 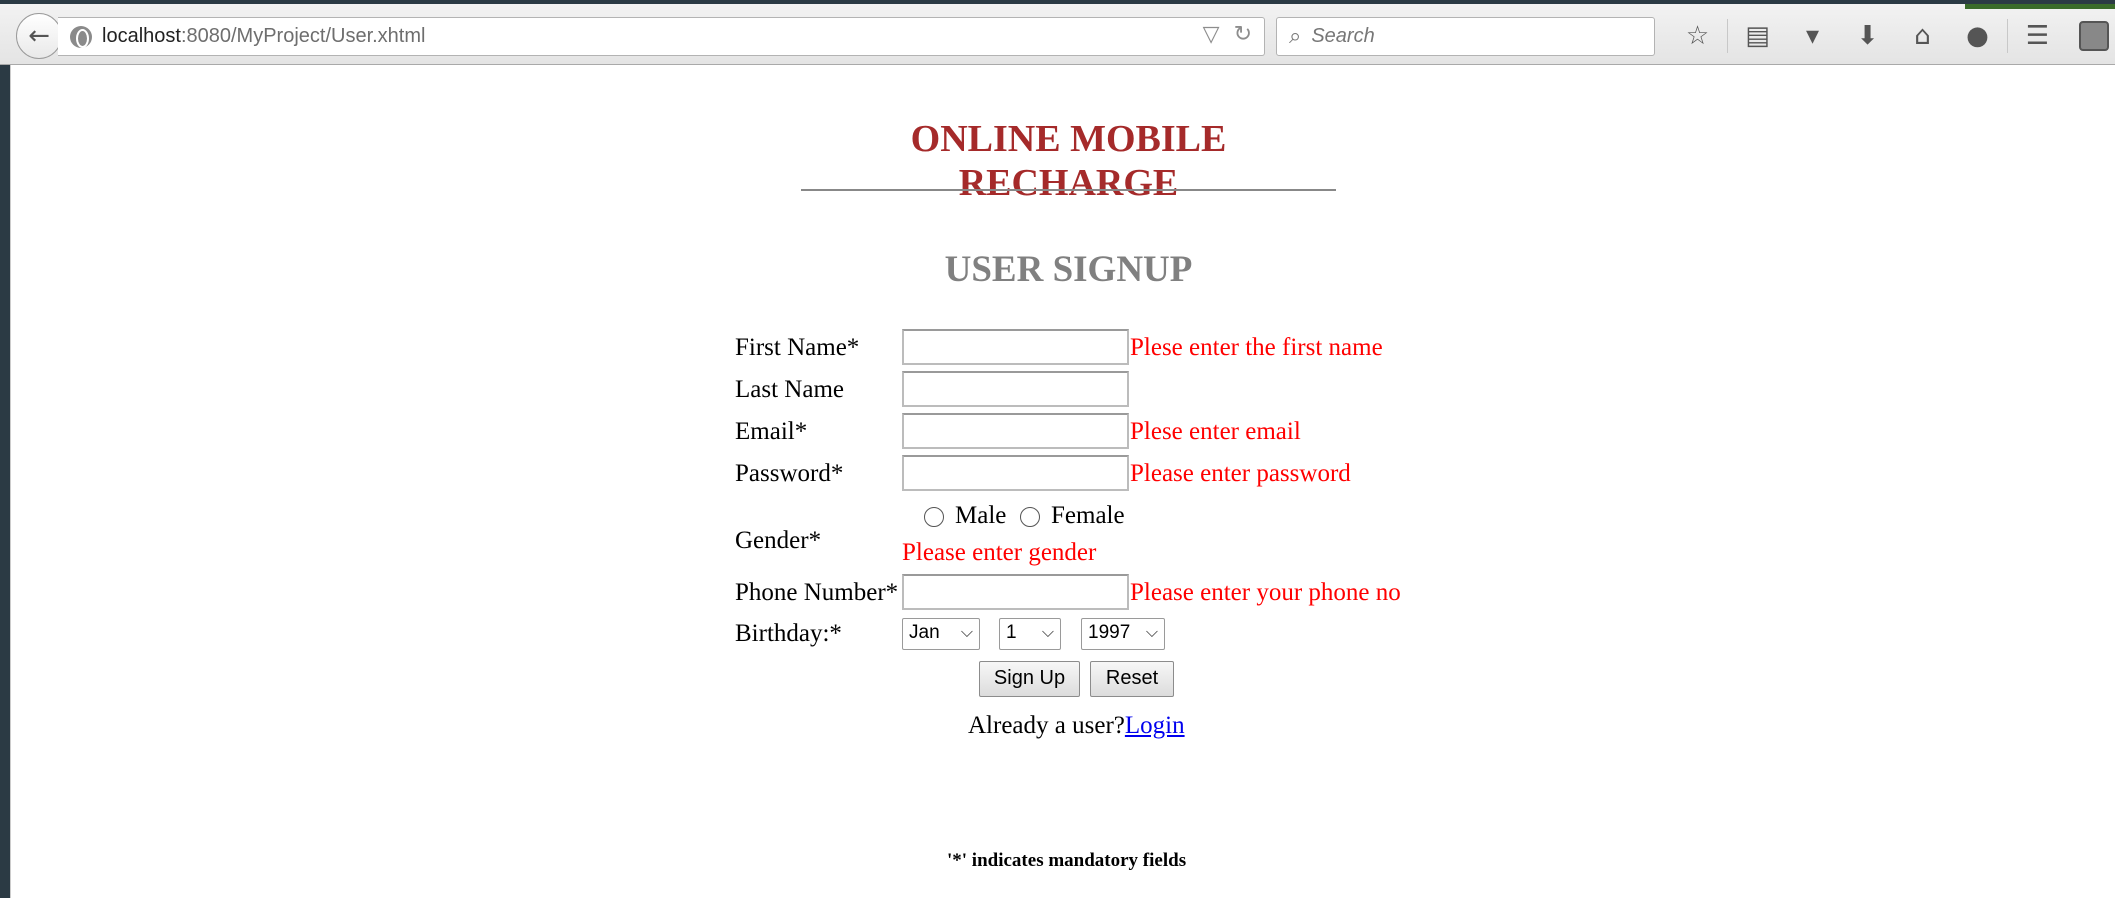 What do you see at coordinates (789, 389) in the screenshot?
I see `last-name-label: Last Name` at bounding box center [789, 389].